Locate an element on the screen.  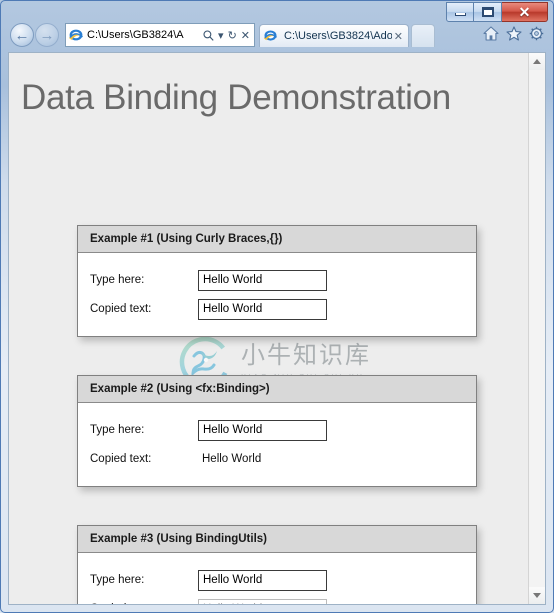
panel-1-header: Example #1 (Using Curly Braces,{}) is located at coordinates (277, 239).